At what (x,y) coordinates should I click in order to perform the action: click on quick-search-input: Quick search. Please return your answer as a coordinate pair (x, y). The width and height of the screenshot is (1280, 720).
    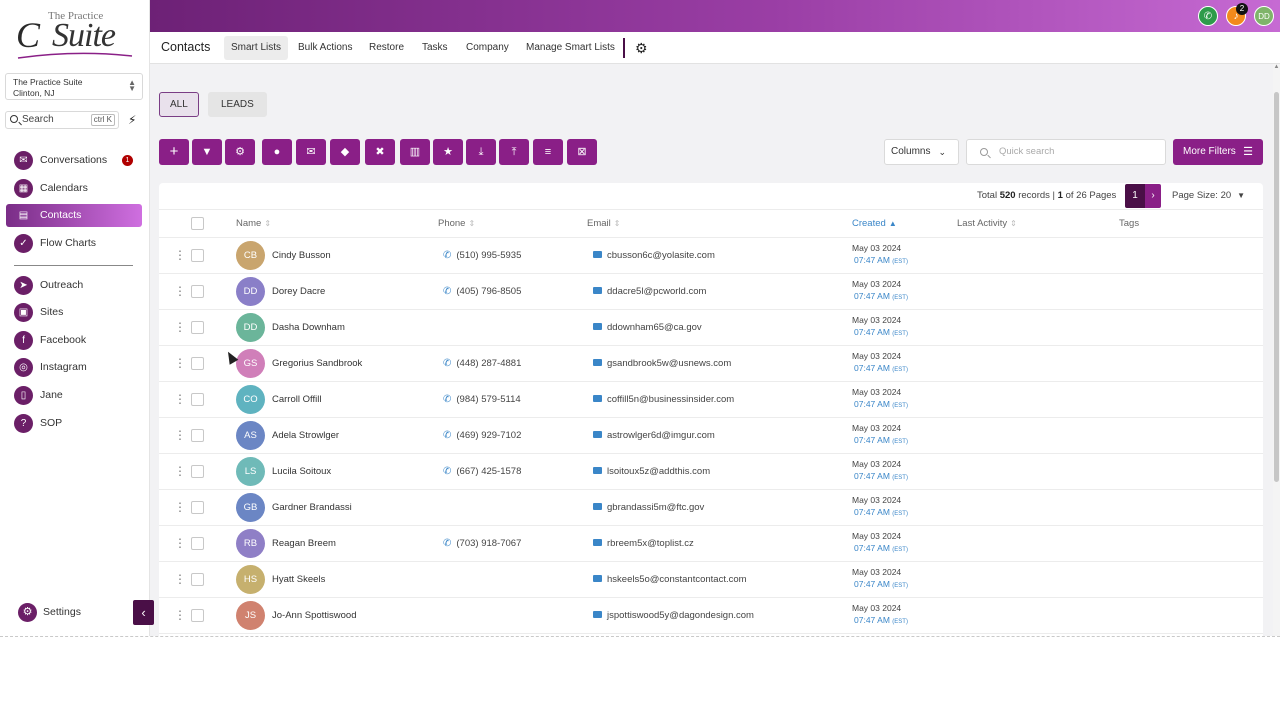
    Looking at the image, I should click on (1066, 152).